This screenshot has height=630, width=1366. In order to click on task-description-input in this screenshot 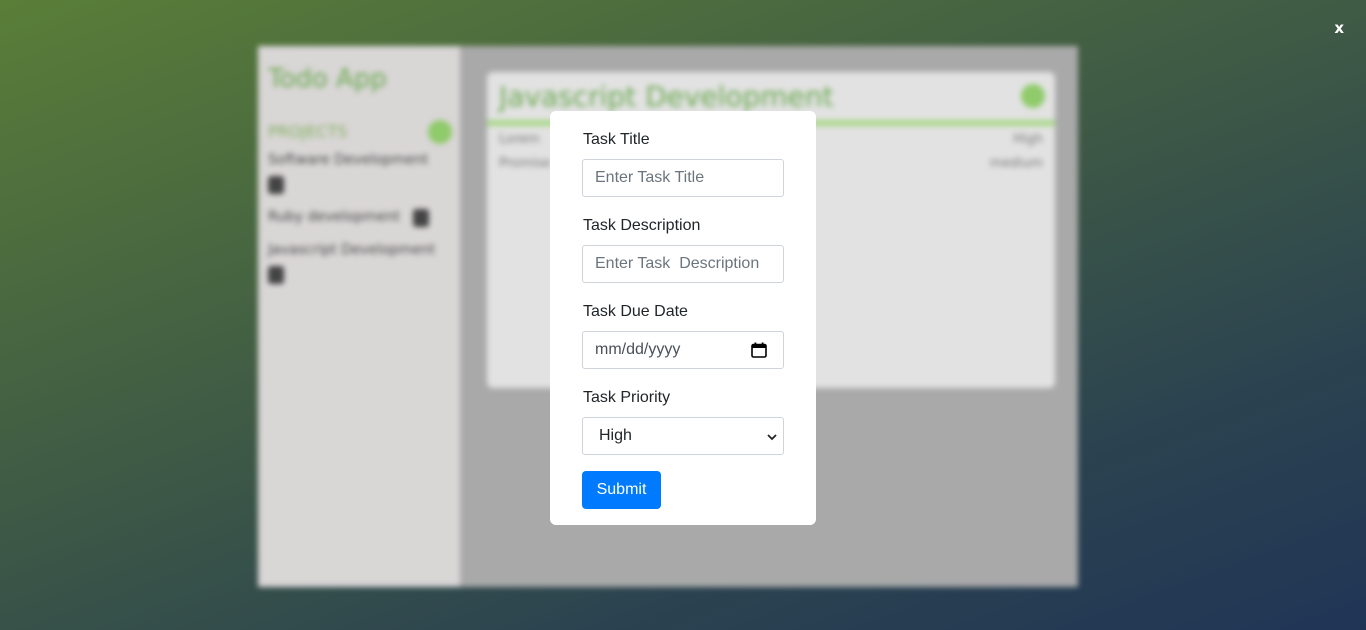, I will do `click(683, 264)`.